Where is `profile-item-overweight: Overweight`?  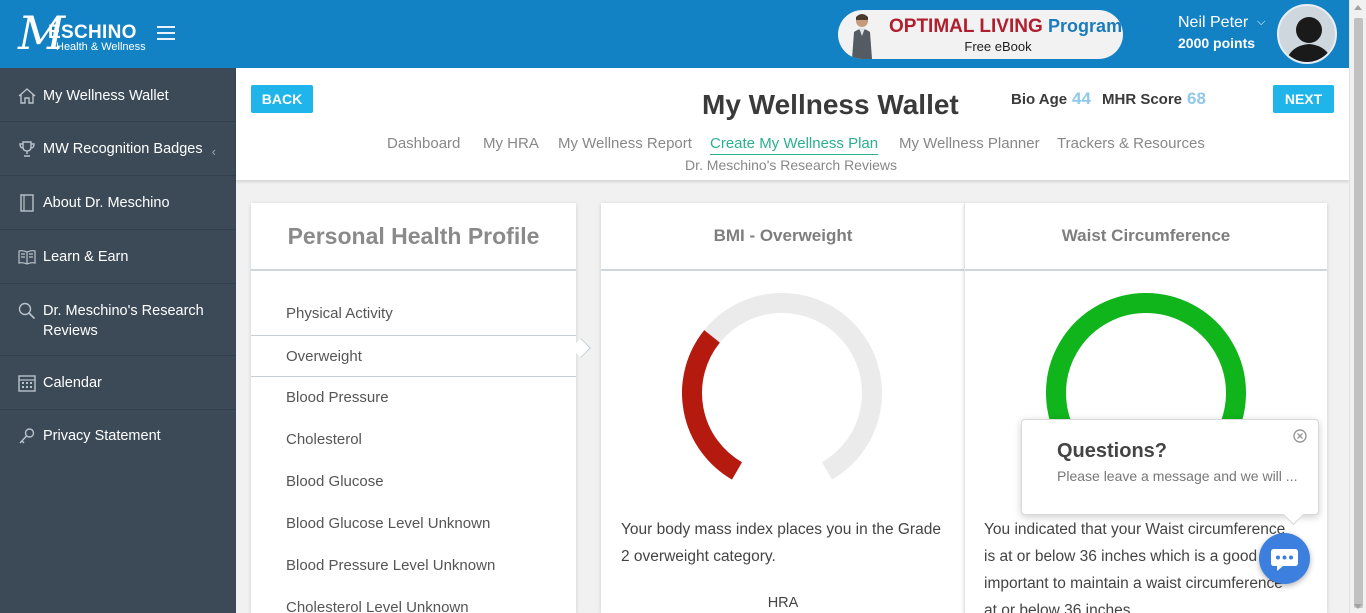
profile-item-overweight: Overweight is located at coordinates (413, 356).